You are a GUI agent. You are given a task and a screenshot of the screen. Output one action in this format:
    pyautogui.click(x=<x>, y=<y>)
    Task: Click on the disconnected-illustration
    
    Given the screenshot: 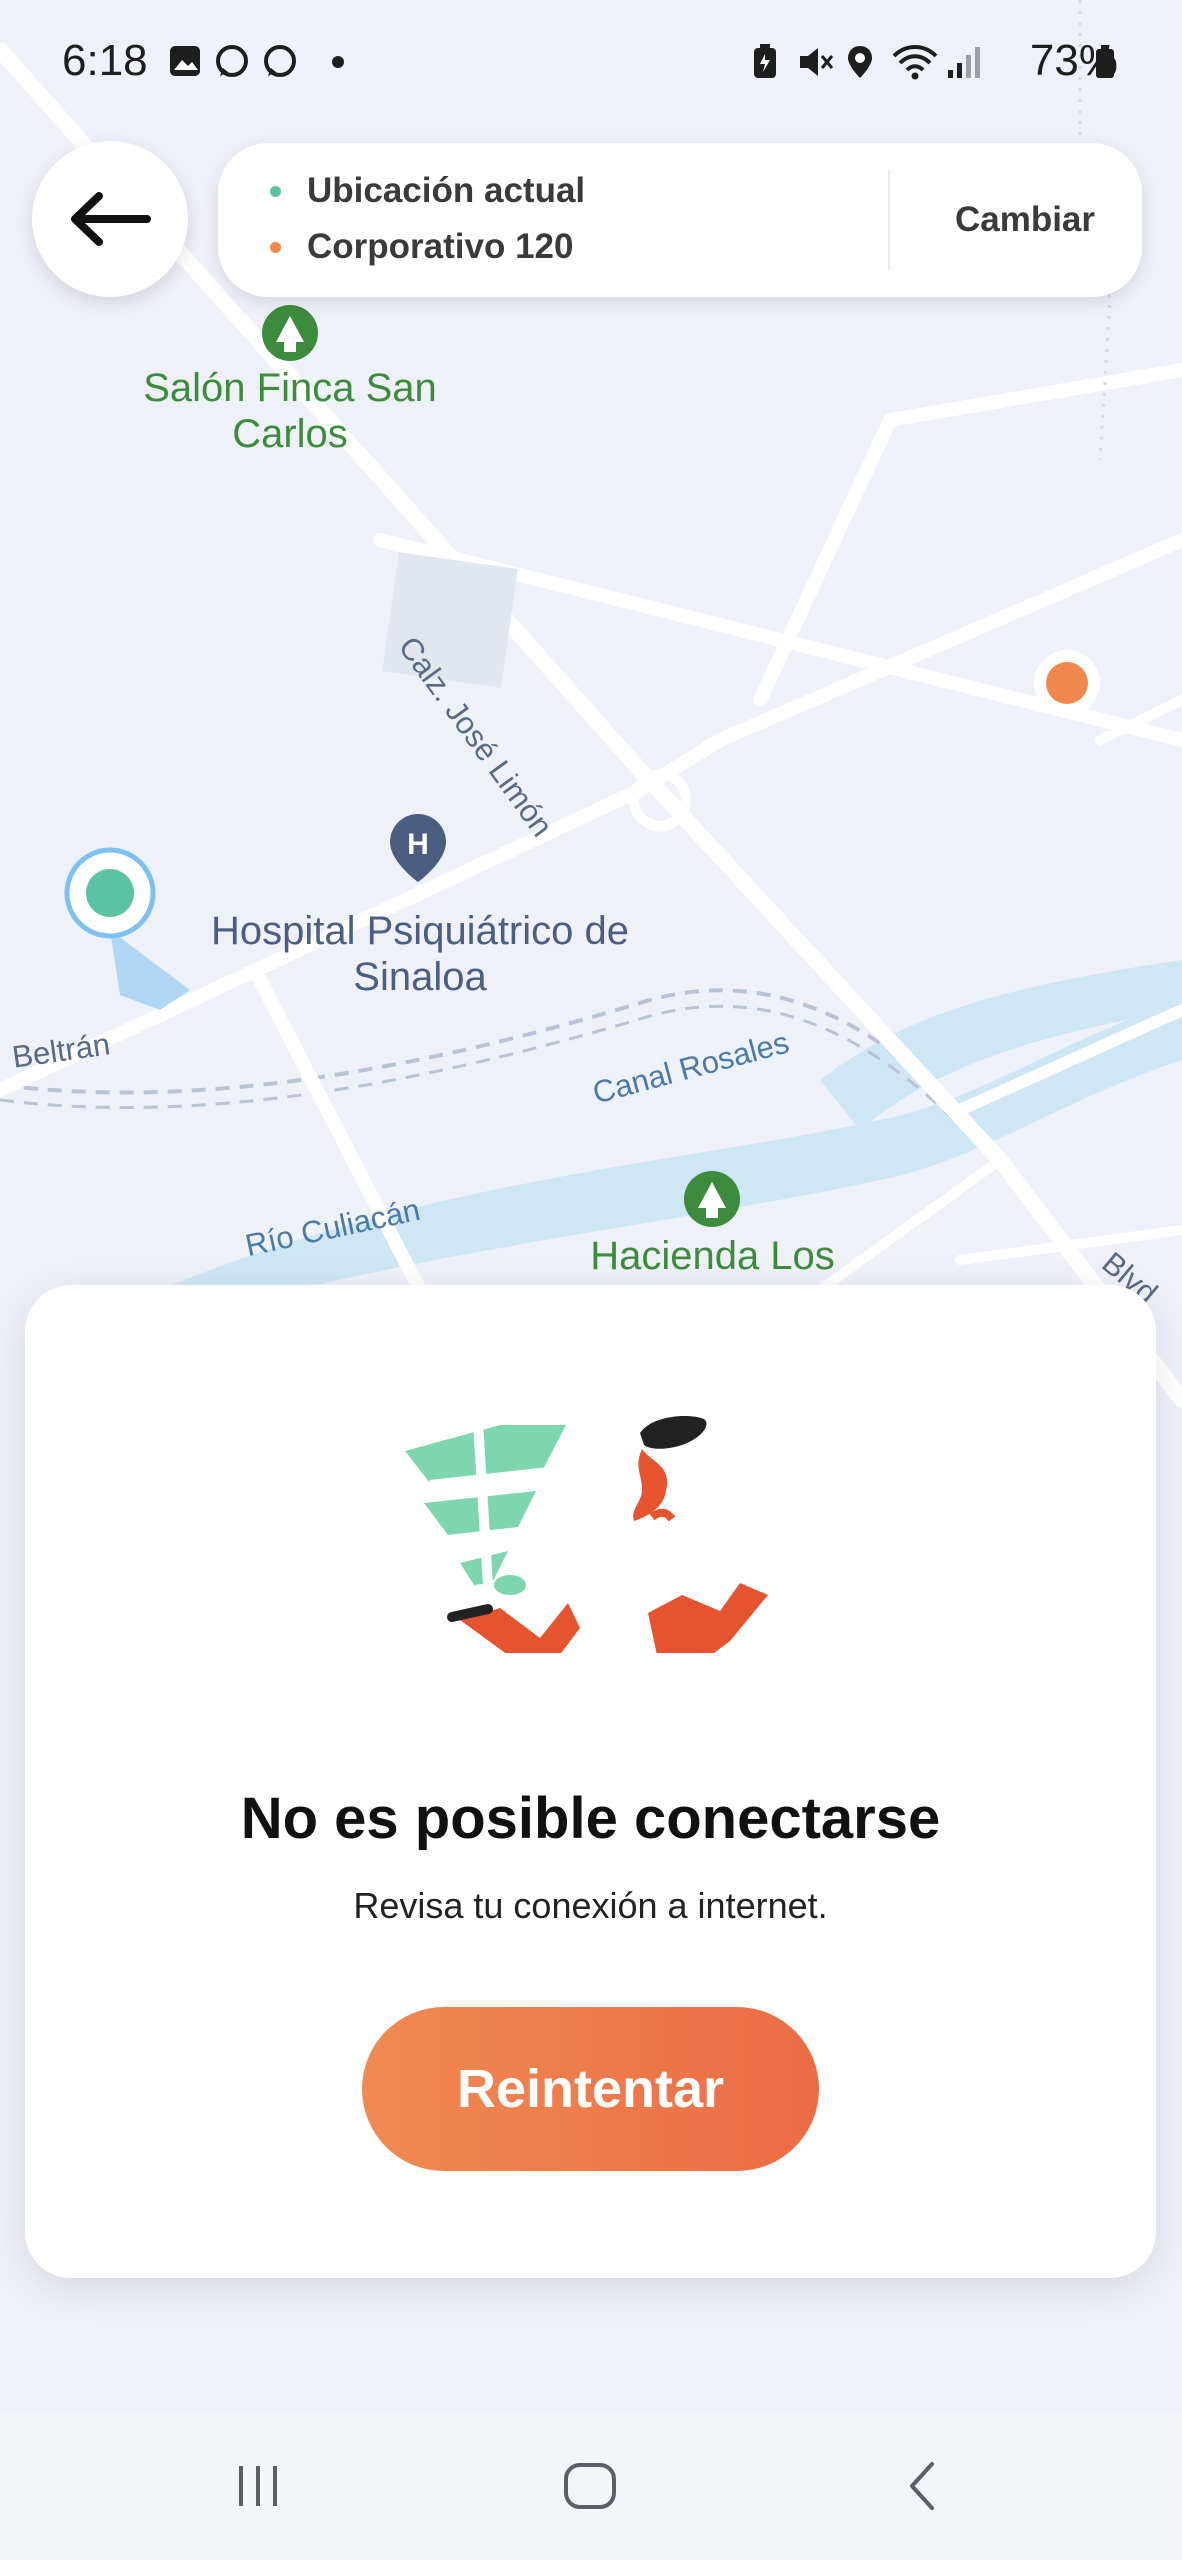 What is the action you would take?
    pyautogui.click(x=586, y=1534)
    